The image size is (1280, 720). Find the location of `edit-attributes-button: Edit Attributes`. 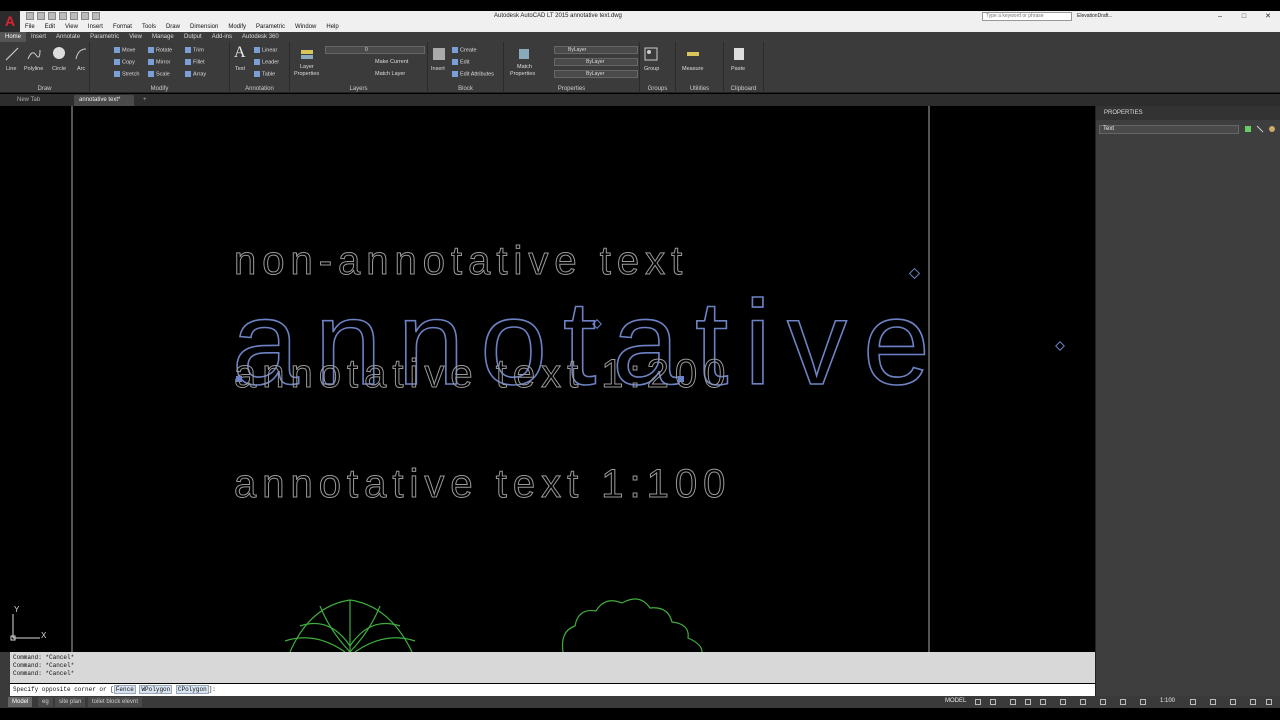

edit-attributes-button: Edit Attributes is located at coordinates (473, 74).